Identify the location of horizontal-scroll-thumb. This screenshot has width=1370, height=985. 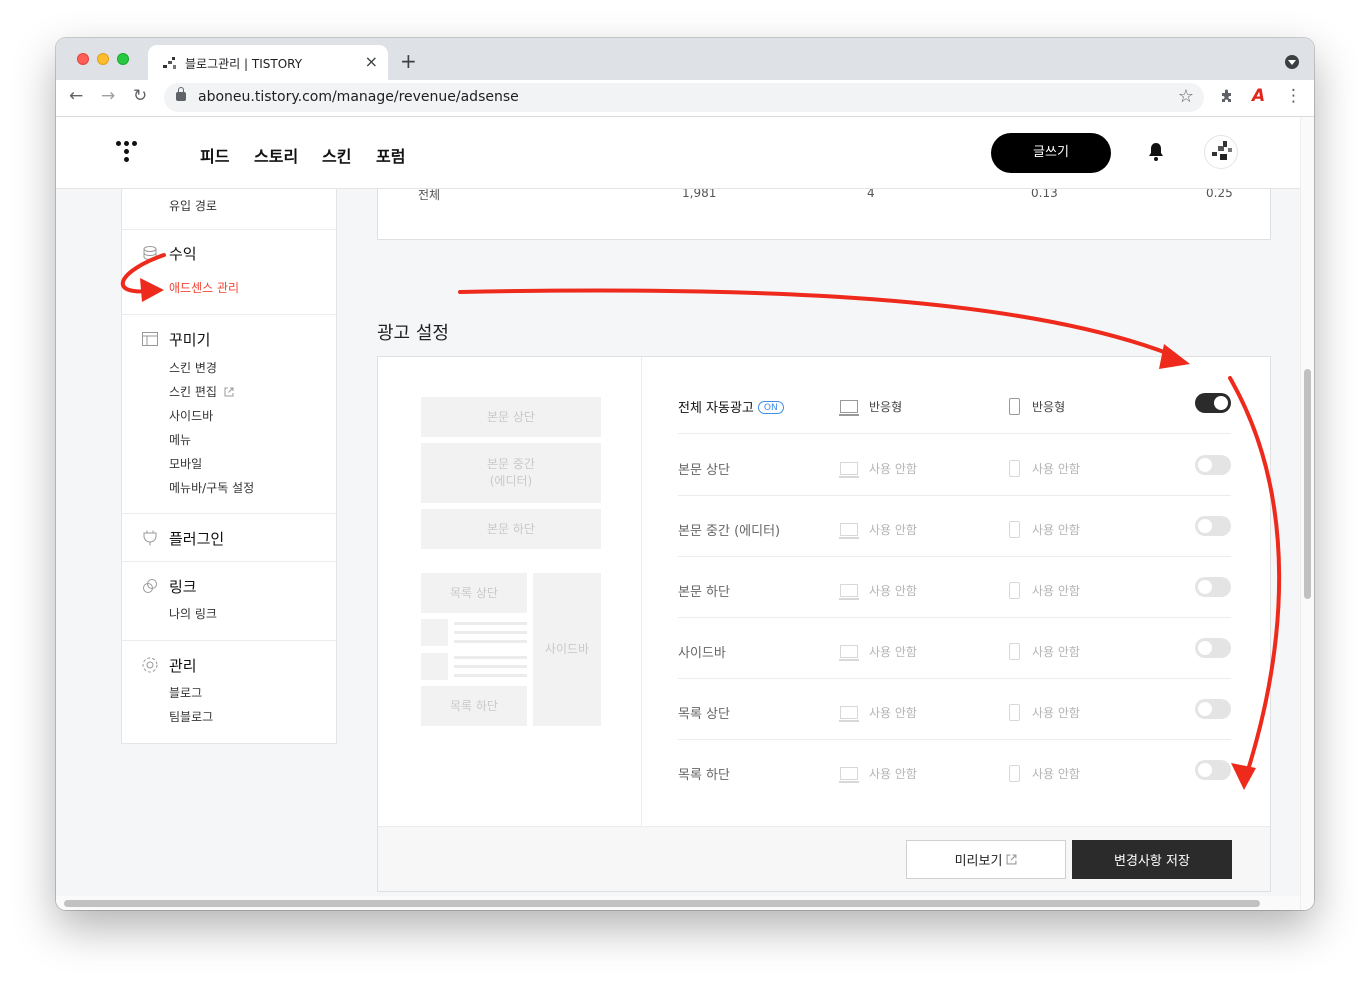
(662, 903).